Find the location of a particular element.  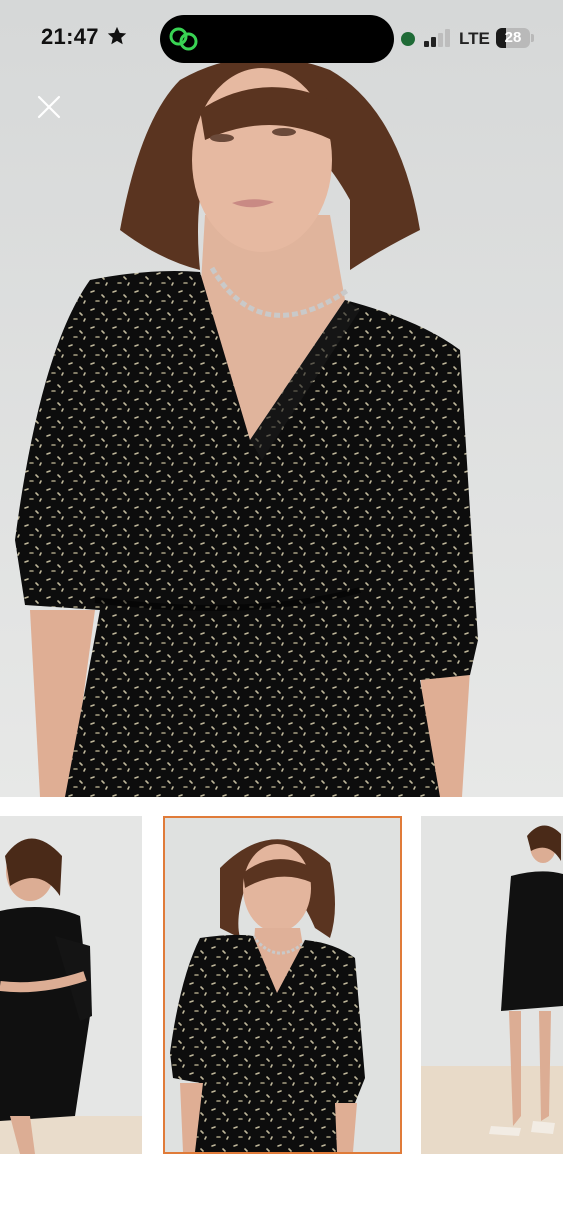

battery-nub is located at coordinates (532, 38).